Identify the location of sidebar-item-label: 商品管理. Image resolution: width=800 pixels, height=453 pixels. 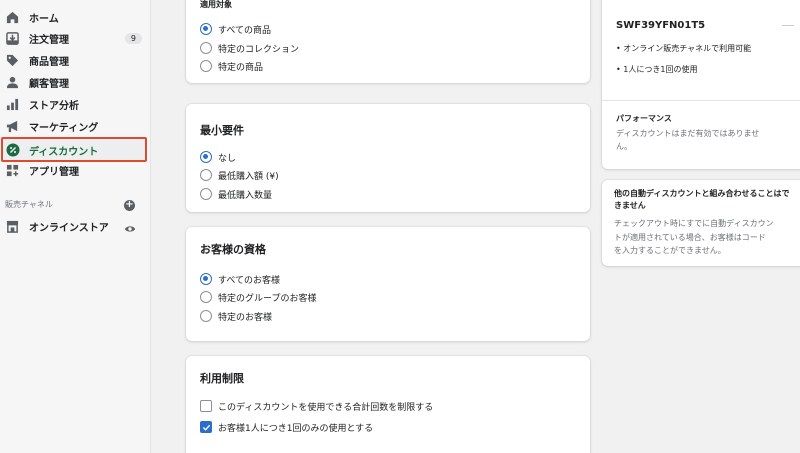
(49, 62).